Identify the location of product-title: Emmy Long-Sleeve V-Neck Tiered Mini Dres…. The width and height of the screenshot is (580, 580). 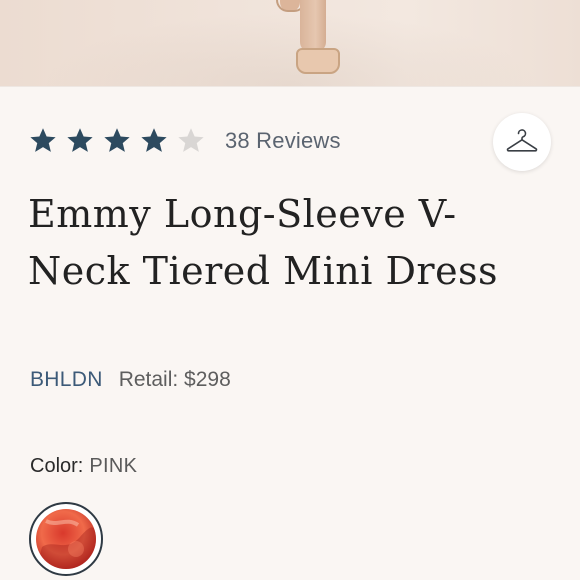
(263, 242).